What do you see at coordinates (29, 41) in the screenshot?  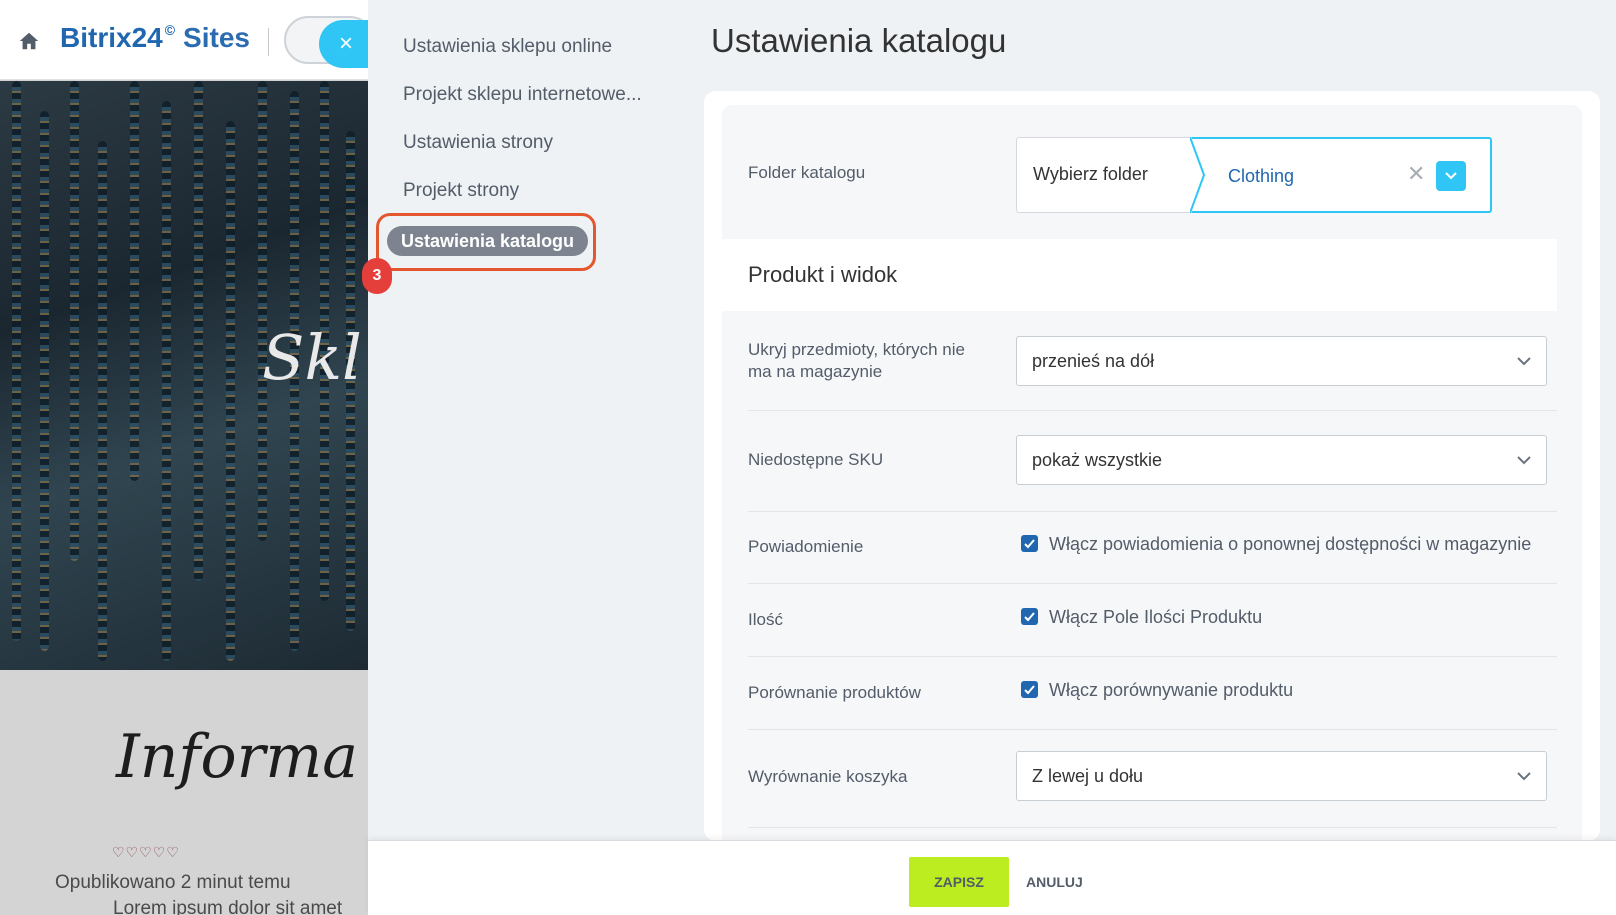 I see `home-icon` at bounding box center [29, 41].